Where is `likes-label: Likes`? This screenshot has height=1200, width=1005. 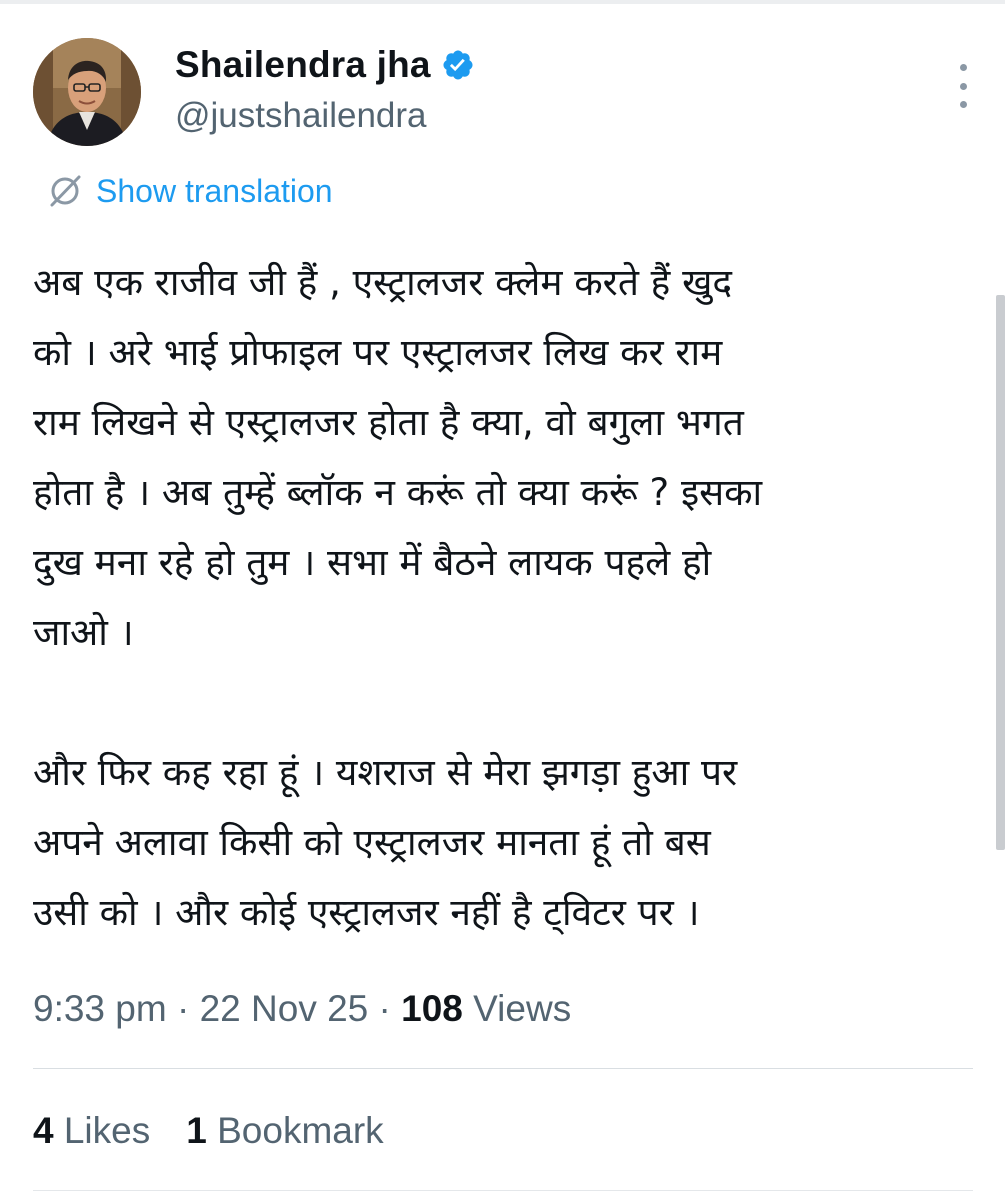
likes-label: Likes is located at coordinates (107, 1130).